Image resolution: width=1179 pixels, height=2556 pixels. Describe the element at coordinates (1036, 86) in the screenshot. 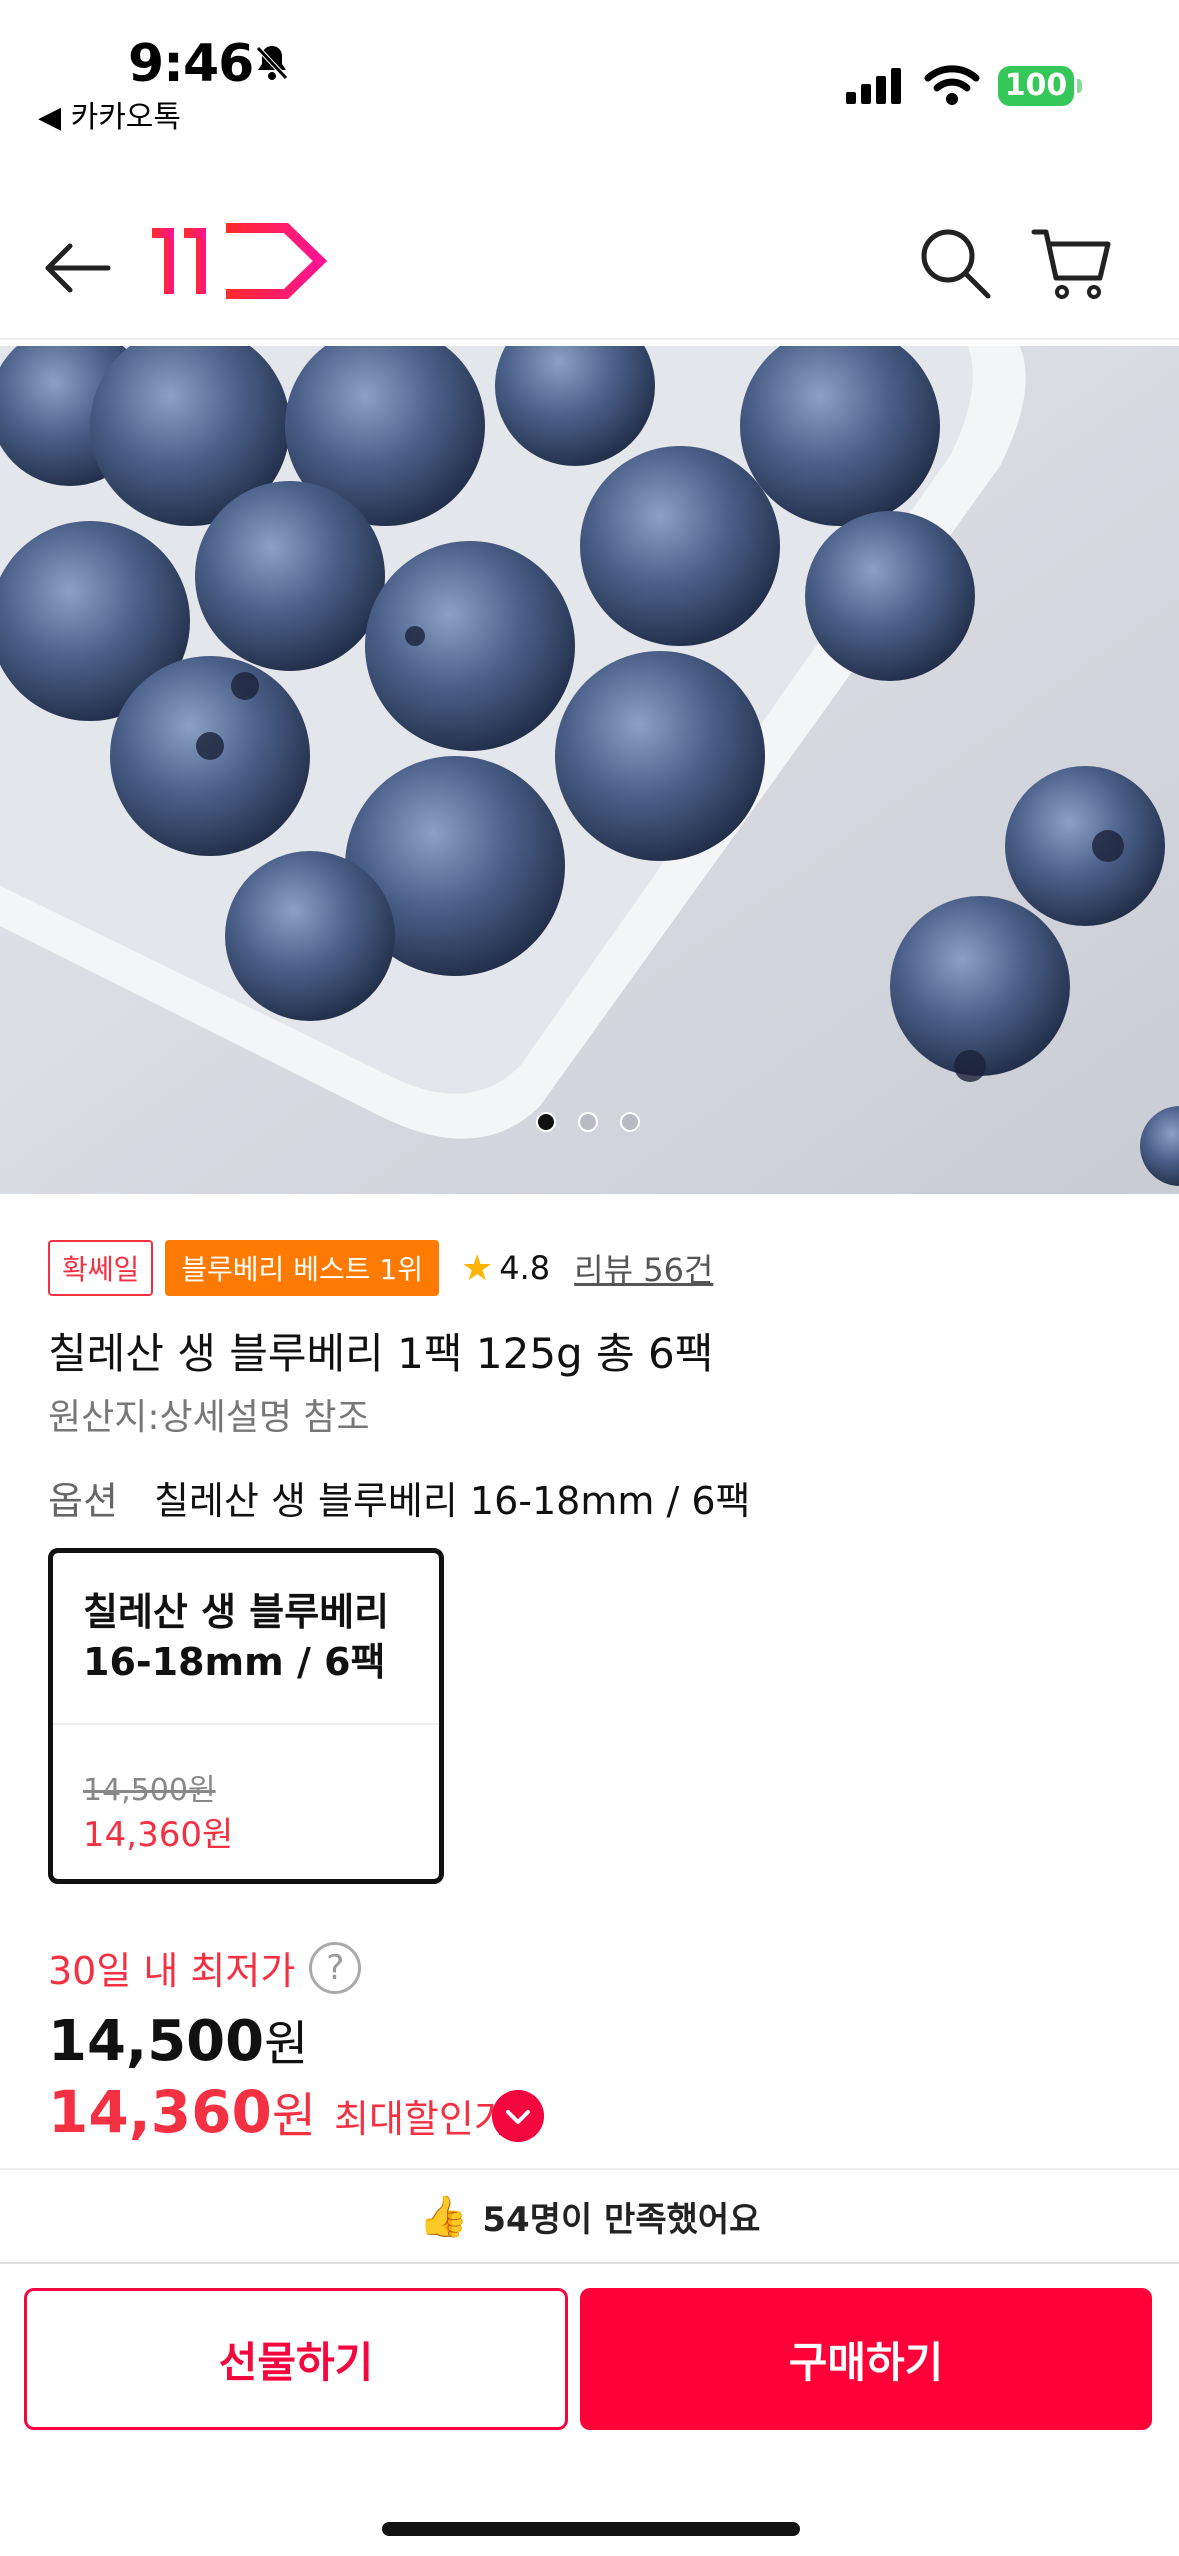

I see `battery-indicator: 100` at that location.